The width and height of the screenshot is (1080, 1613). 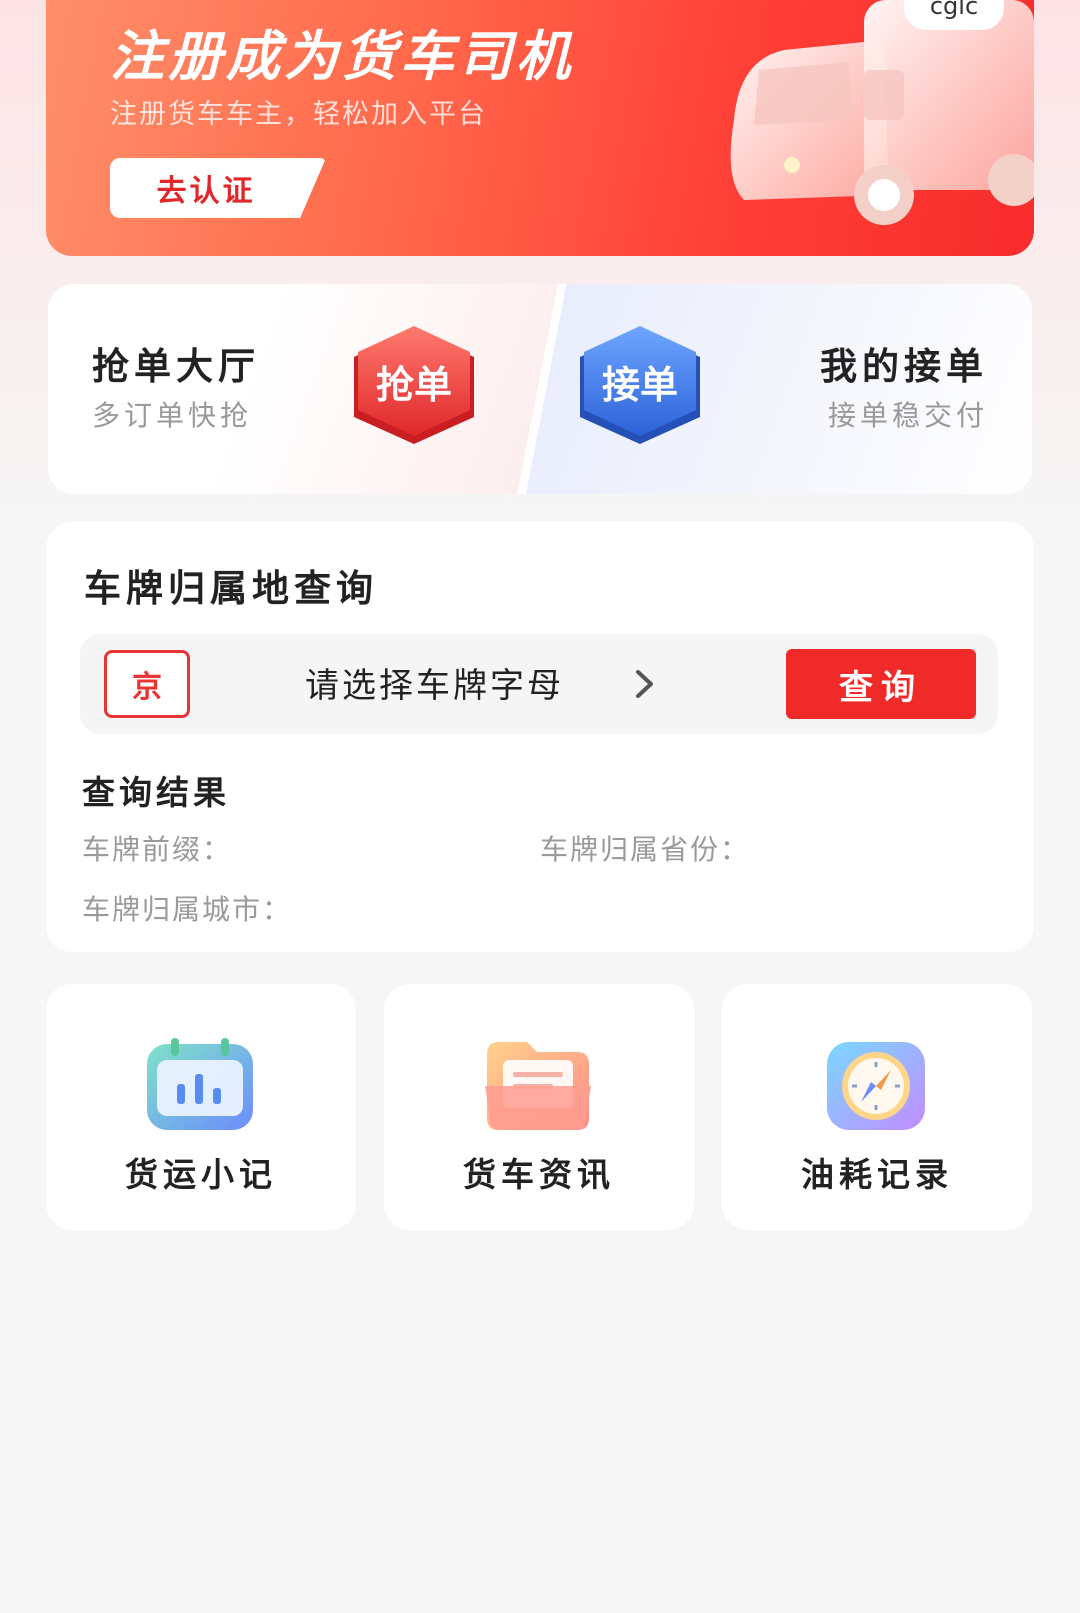 What do you see at coordinates (342, 56) in the screenshot?
I see `banner-title: 注册成为货车司机` at bounding box center [342, 56].